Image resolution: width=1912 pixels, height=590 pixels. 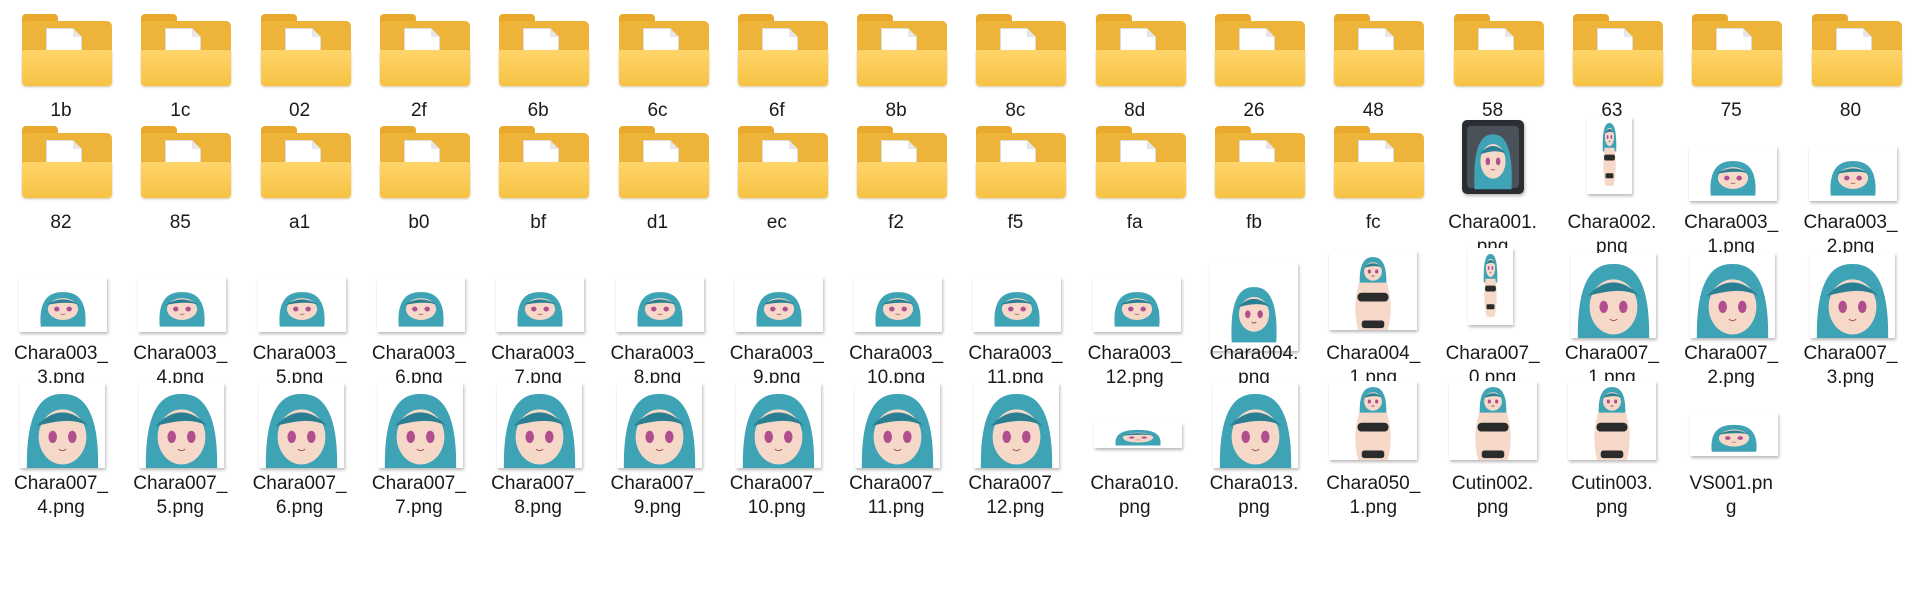 I want to click on file-name-label: Chara007_ 10.png, so click(x=776, y=495).